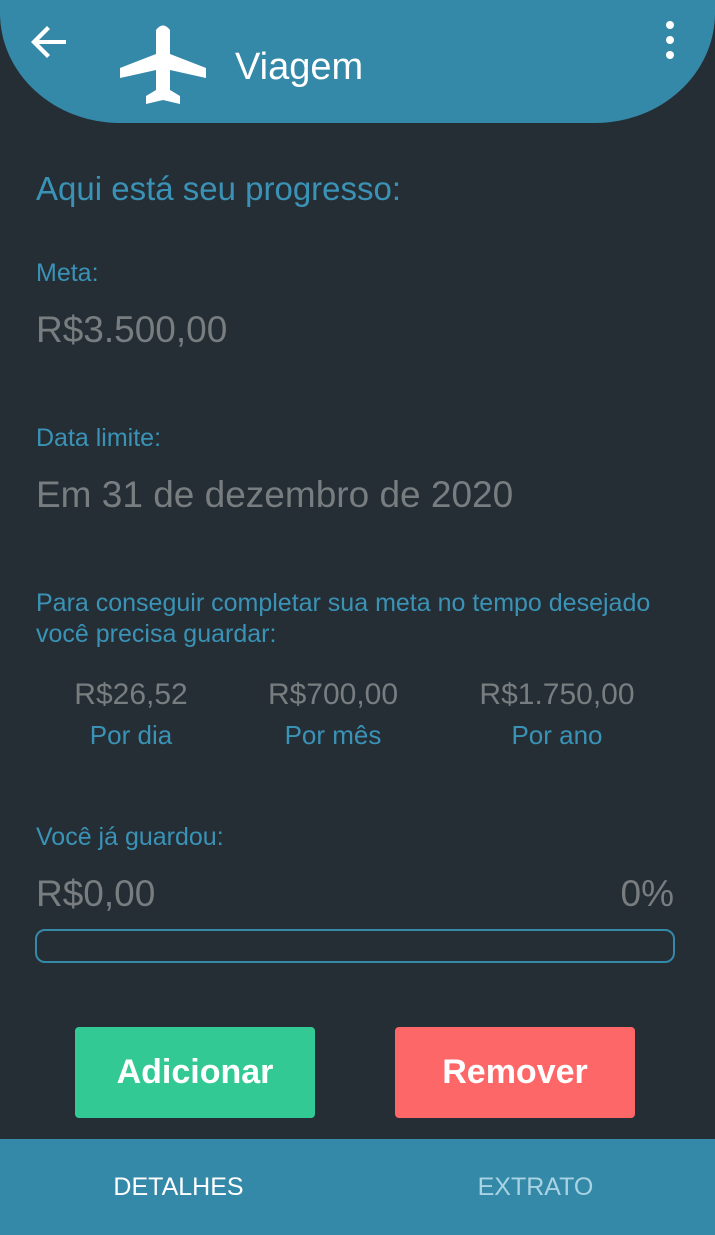 This screenshot has width=715, height=1235. I want to click on airplane-icon, so click(163, 64).